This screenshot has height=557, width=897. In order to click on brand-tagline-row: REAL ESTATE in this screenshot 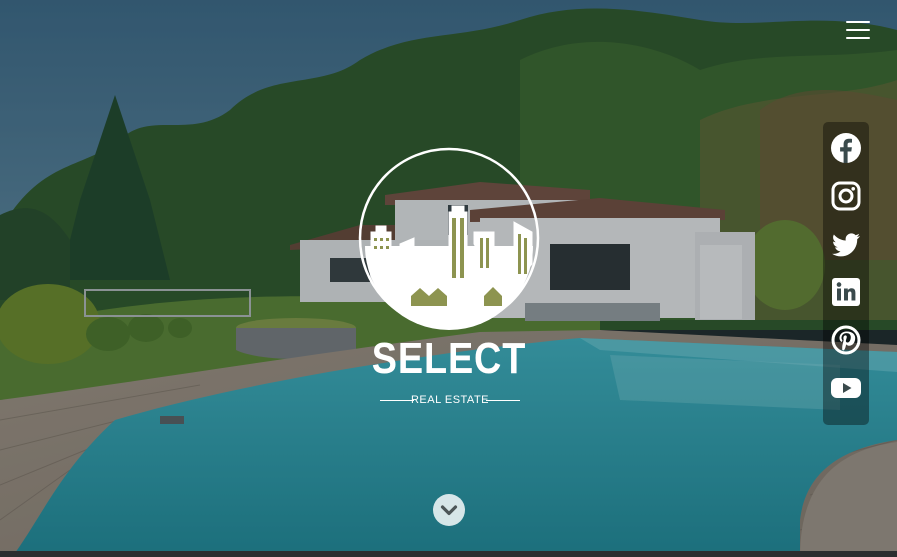, I will do `click(450, 400)`.